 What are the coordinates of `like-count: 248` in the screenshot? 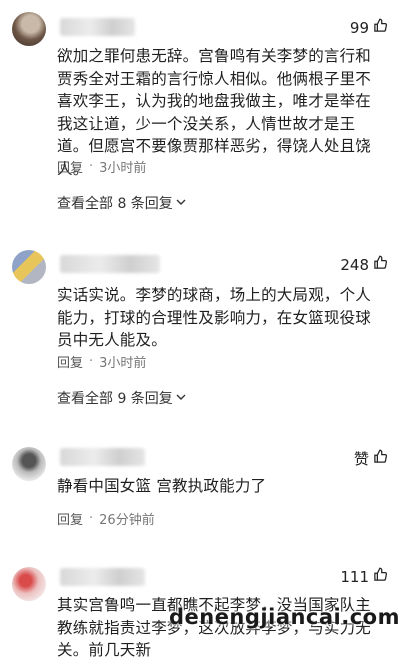 It's located at (354, 264).